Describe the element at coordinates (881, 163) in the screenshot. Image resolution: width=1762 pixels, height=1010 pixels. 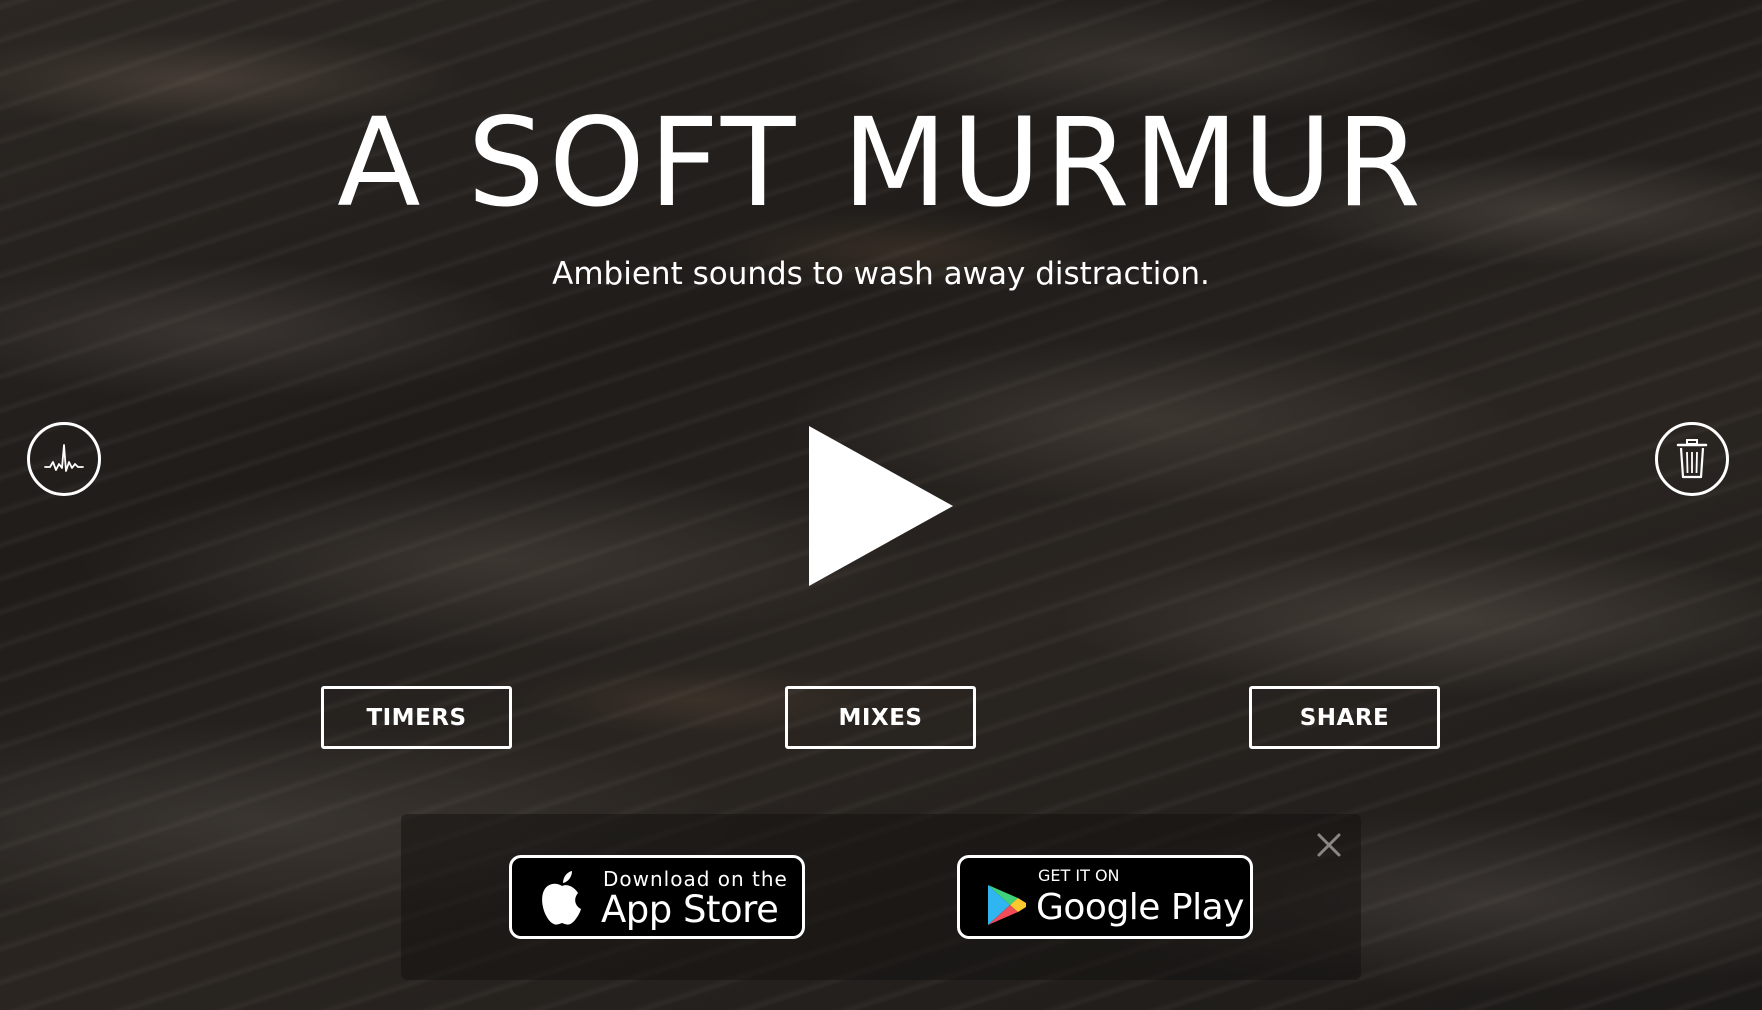
I see `page-title: A SOFT MURMUR` at that location.